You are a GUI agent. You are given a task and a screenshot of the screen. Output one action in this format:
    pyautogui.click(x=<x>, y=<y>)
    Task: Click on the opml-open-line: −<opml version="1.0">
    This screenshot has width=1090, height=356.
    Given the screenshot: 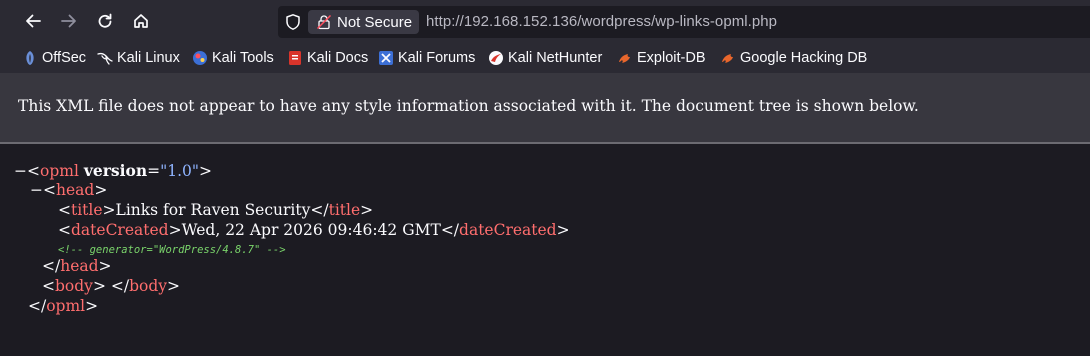 What is the action you would take?
    pyautogui.click(x=113, y=170)
    